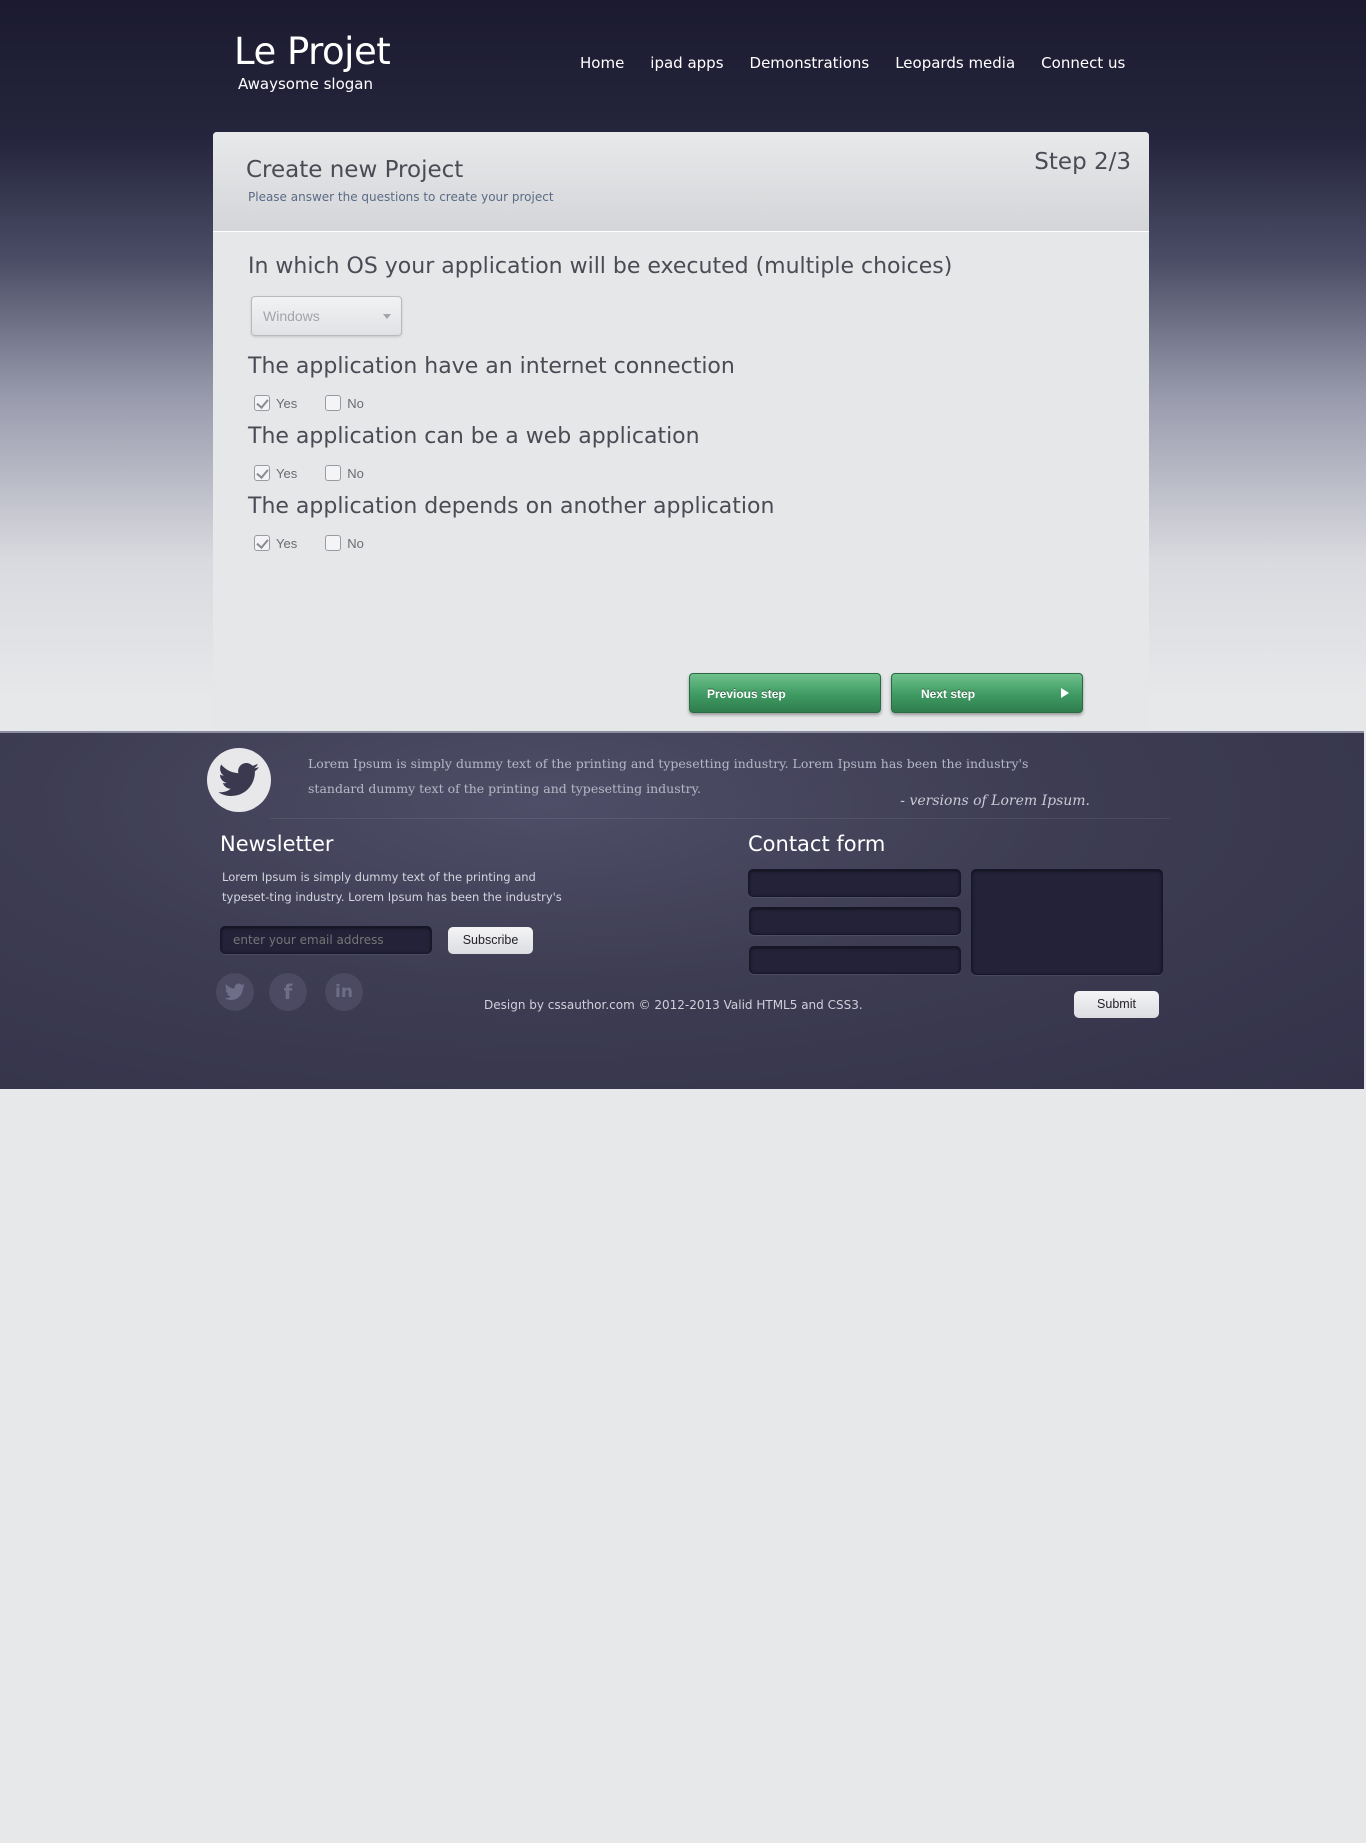 The image size is (1366, 1843). I want to click on nav-demonstrations: Demonstrations, so click(810, 65).